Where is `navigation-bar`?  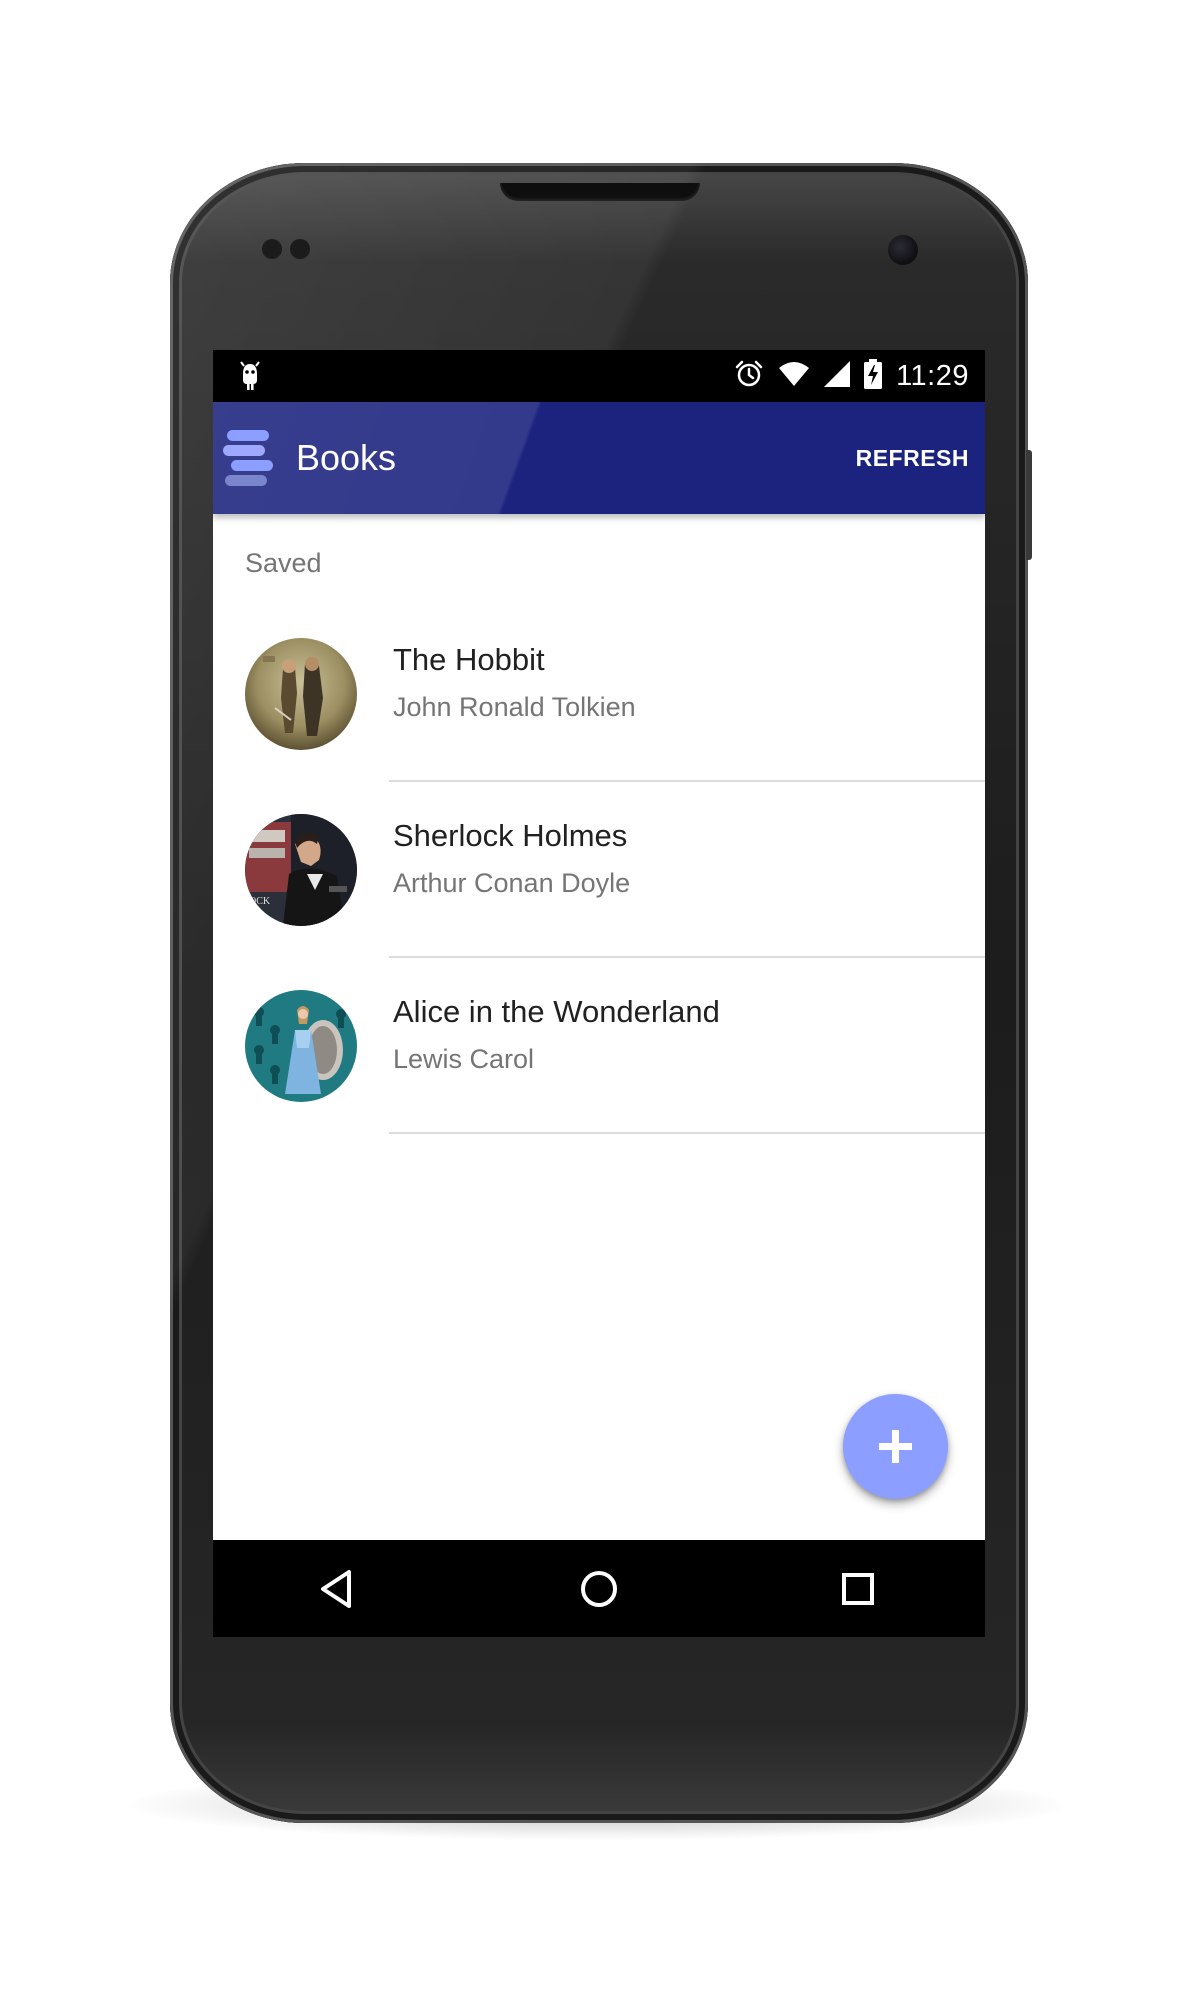
navigation-bar is located at coordinates (599, 1588).